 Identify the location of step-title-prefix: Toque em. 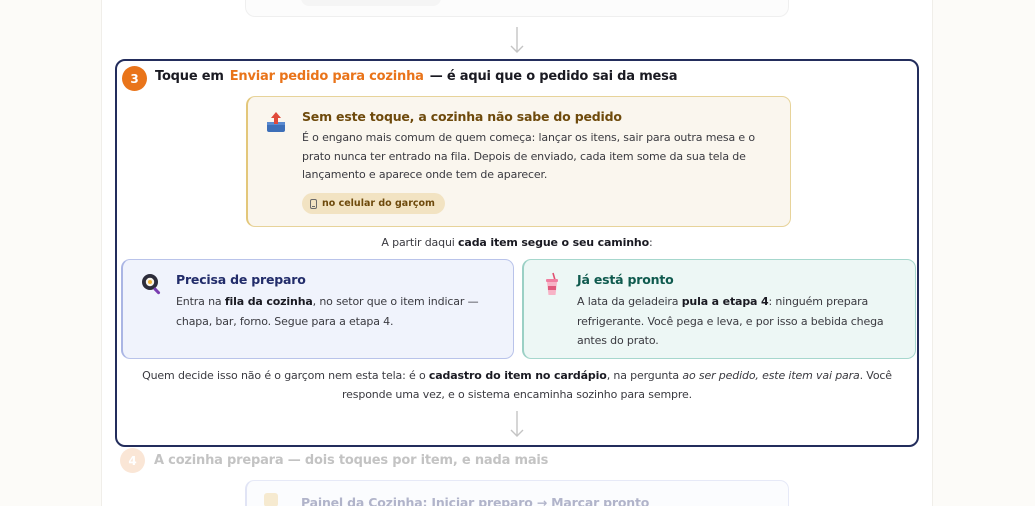
(189, 76).